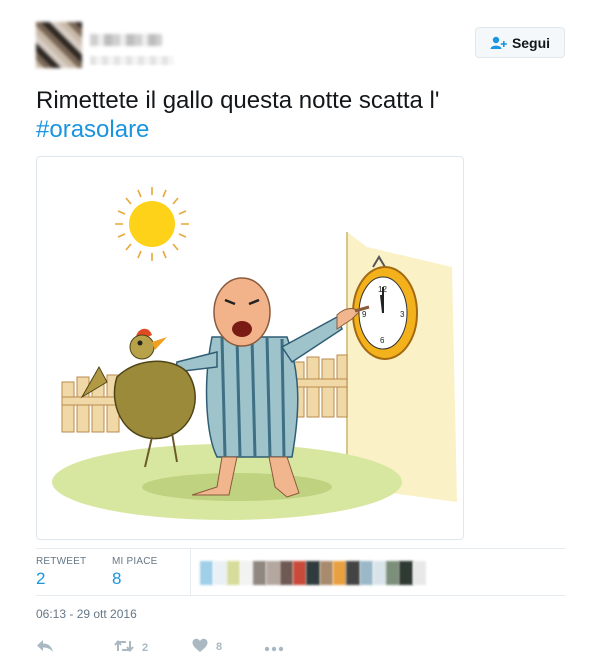 The height and width of the screenshot is (663, 600). What do you see at coordinates (132, 60) in the screenshot?
I see `user-handle-blurred` at bounding box center [132, 60].